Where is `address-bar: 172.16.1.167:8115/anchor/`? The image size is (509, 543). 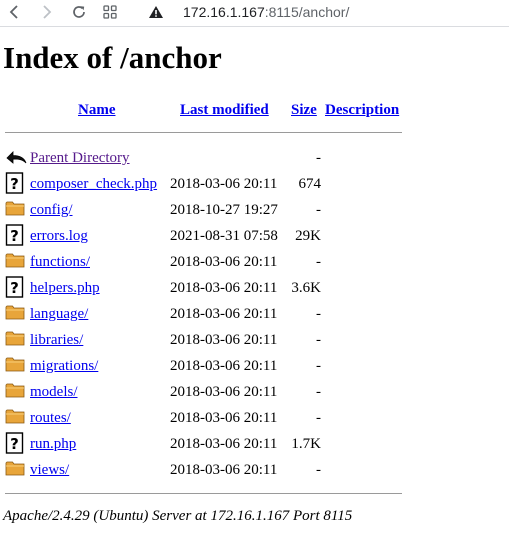
address-bar: 172.16.1.167:8115/anchor/ is located at coordinates (266, 12).